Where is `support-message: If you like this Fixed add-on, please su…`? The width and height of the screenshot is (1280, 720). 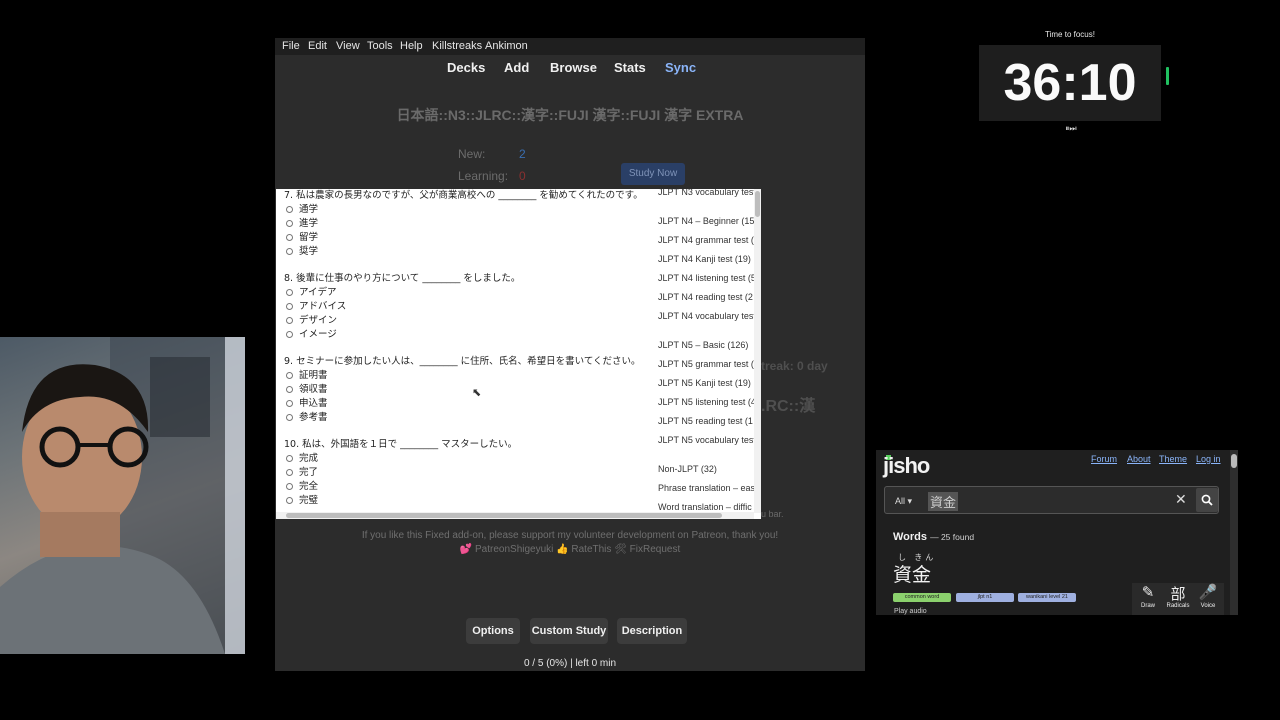 support-message: If you like this Fixed add-on, please su… is located at coordinates (570, 535).